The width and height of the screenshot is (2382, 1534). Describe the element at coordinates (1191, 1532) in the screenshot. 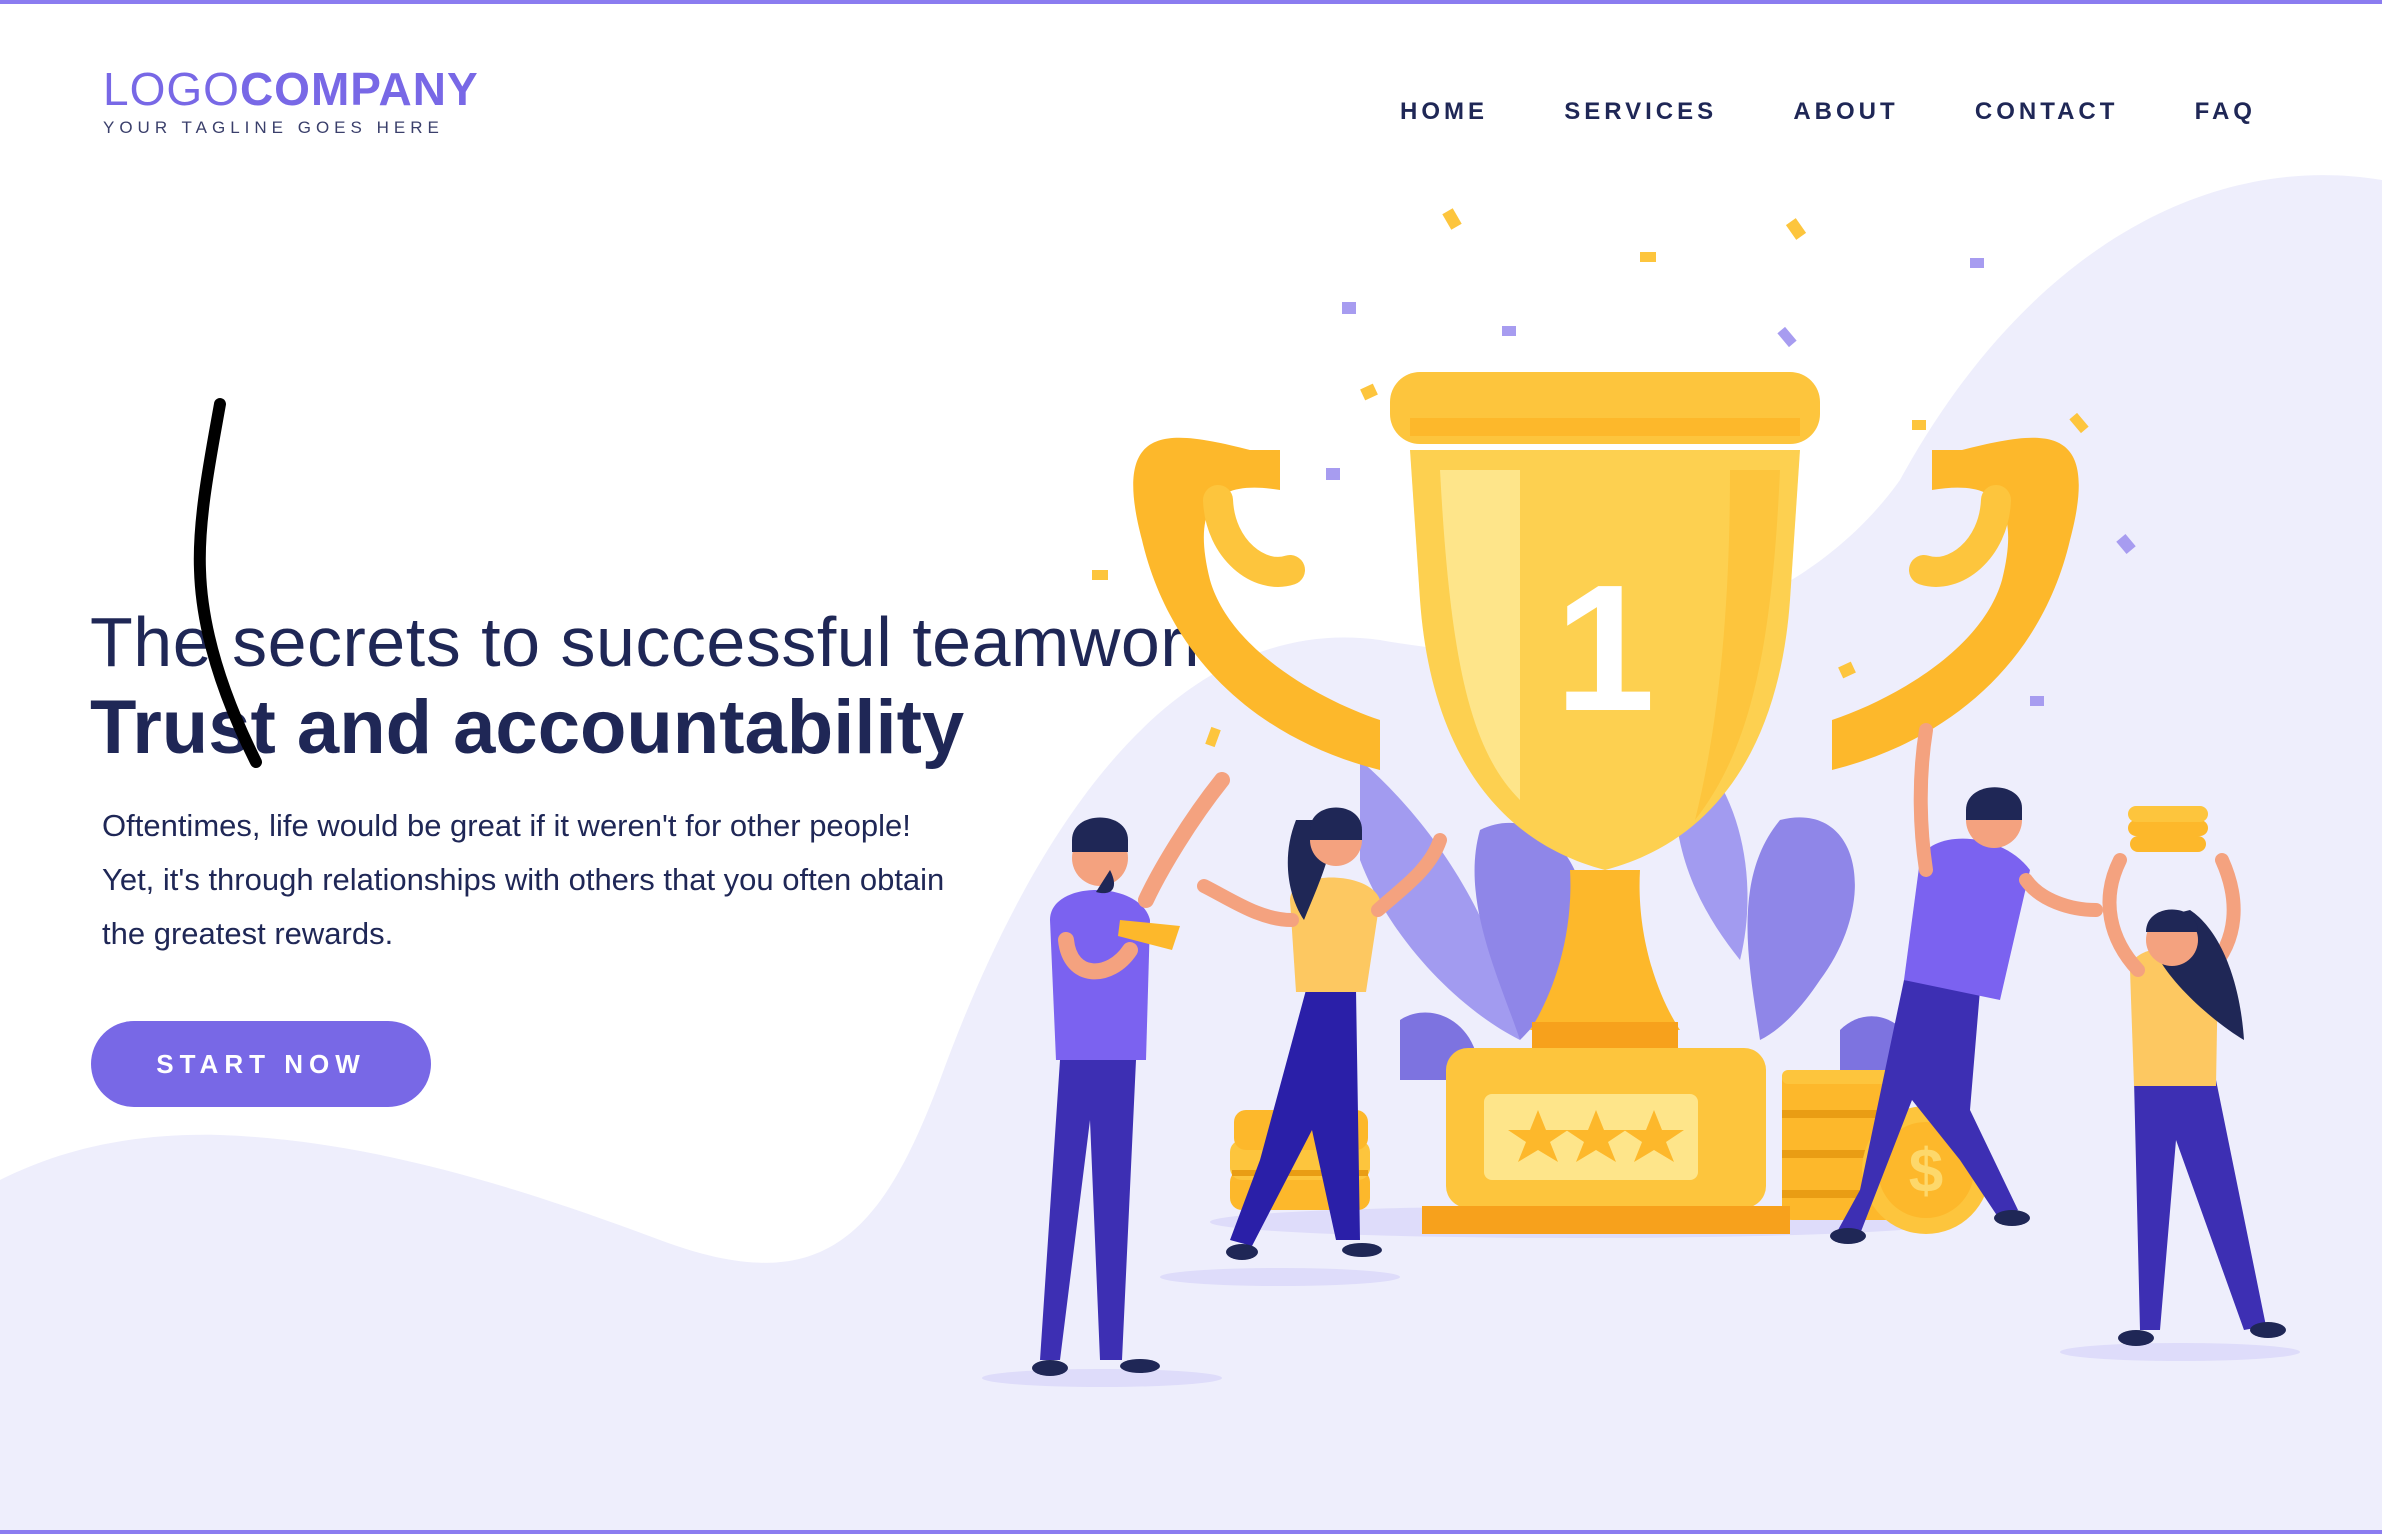

I see `bottom-accent-line` at that location.